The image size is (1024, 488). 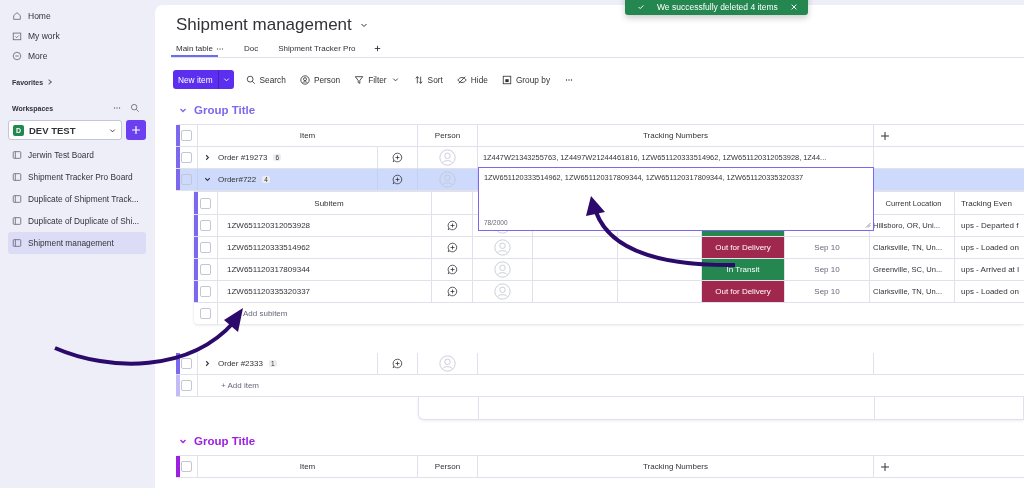 I want to click on toolbar-button: Filter, so click(x=377, y=79).